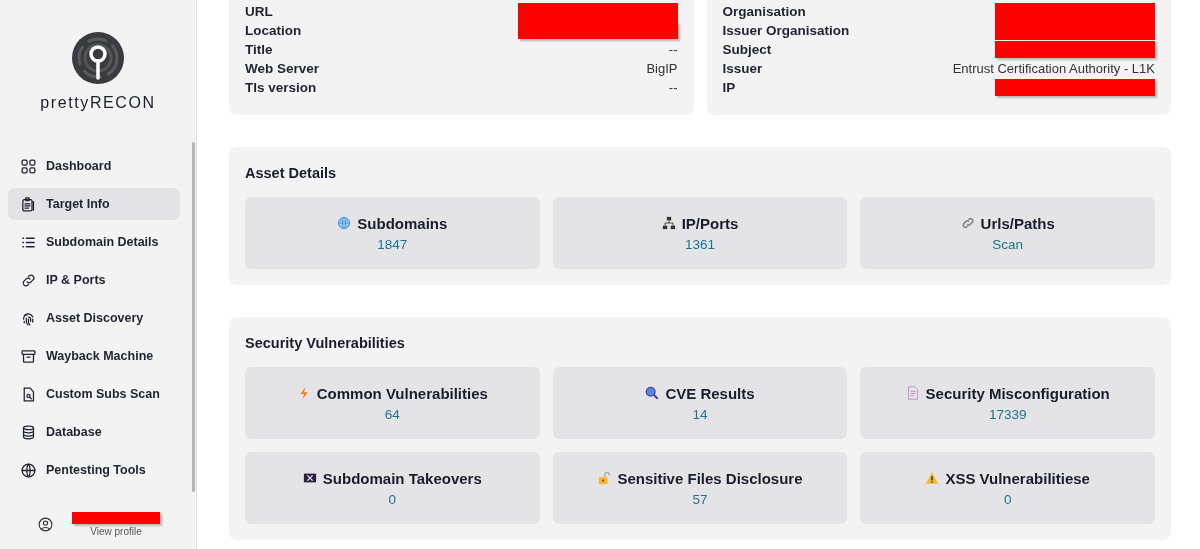 Image resolution: width=1200 pixels, height=549 pixels. I want to click on tile-value: 1847, so click(392, 244).